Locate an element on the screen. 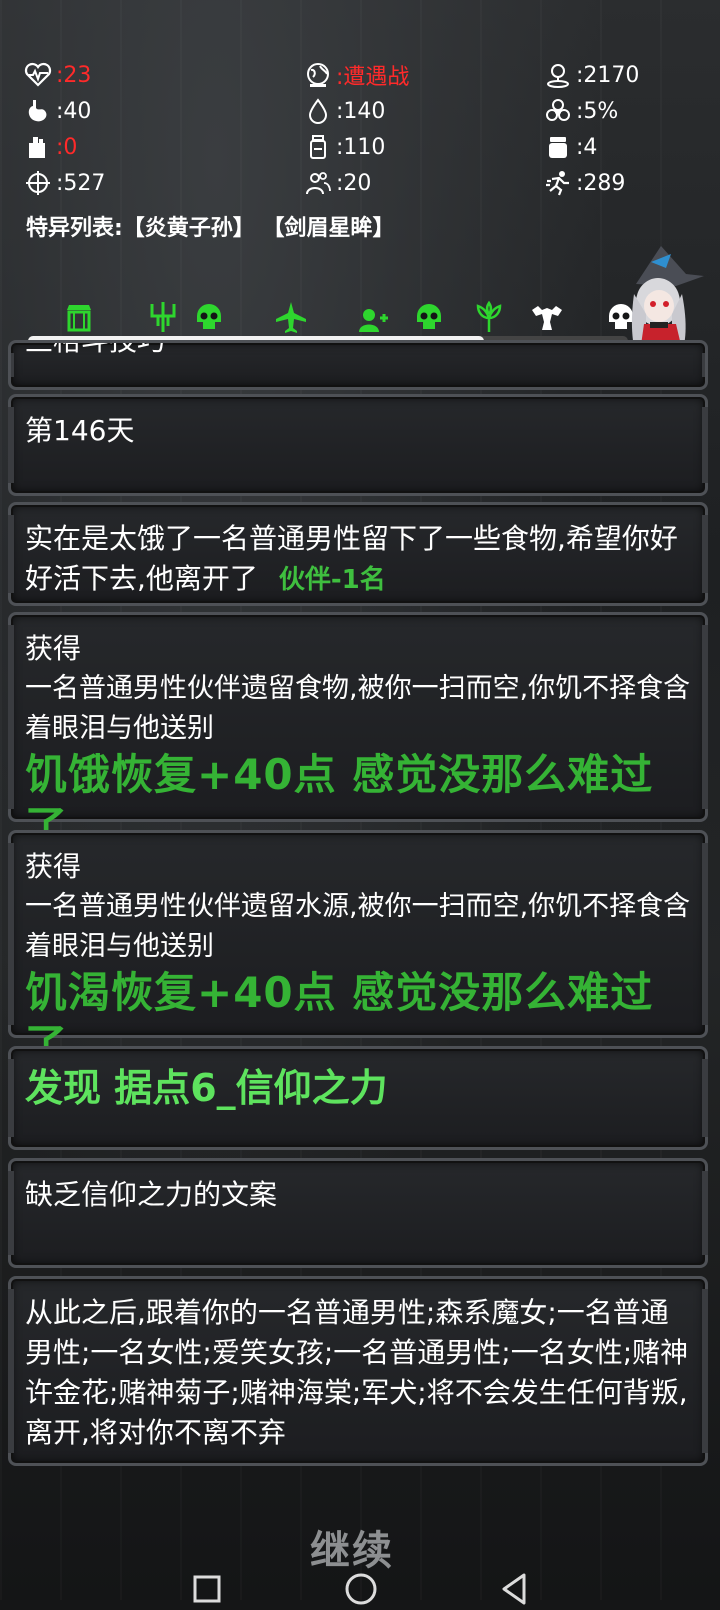 The height and width of the screenshot is (1610, 720). back-icon is located at coordinates (514, 1591).